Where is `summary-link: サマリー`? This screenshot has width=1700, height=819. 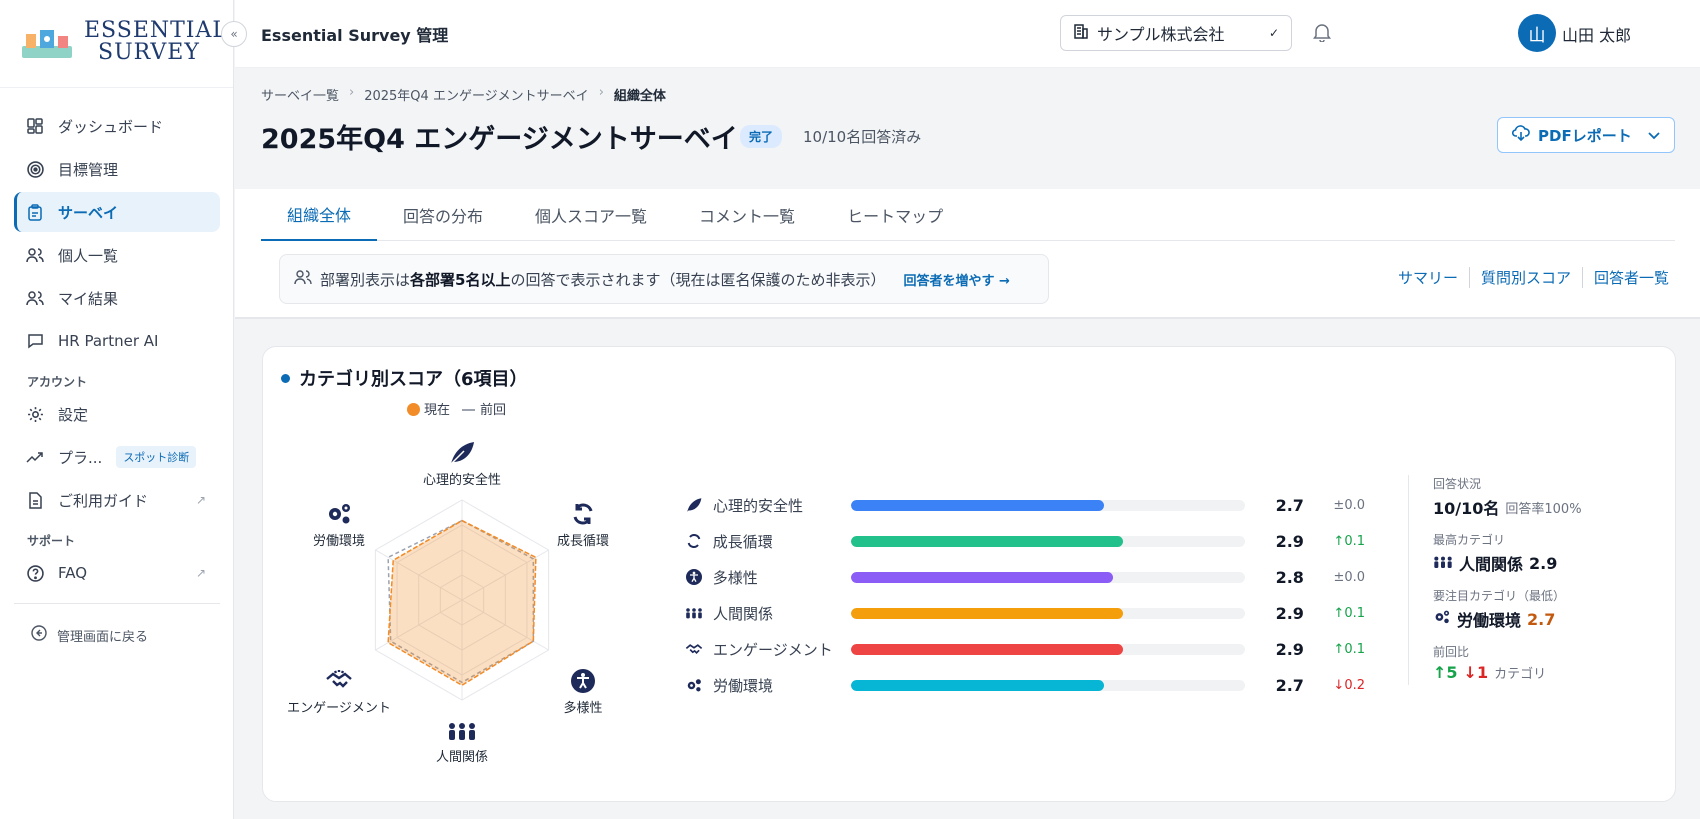
summary-link: サマリー is located at coordinates (1428, 277).